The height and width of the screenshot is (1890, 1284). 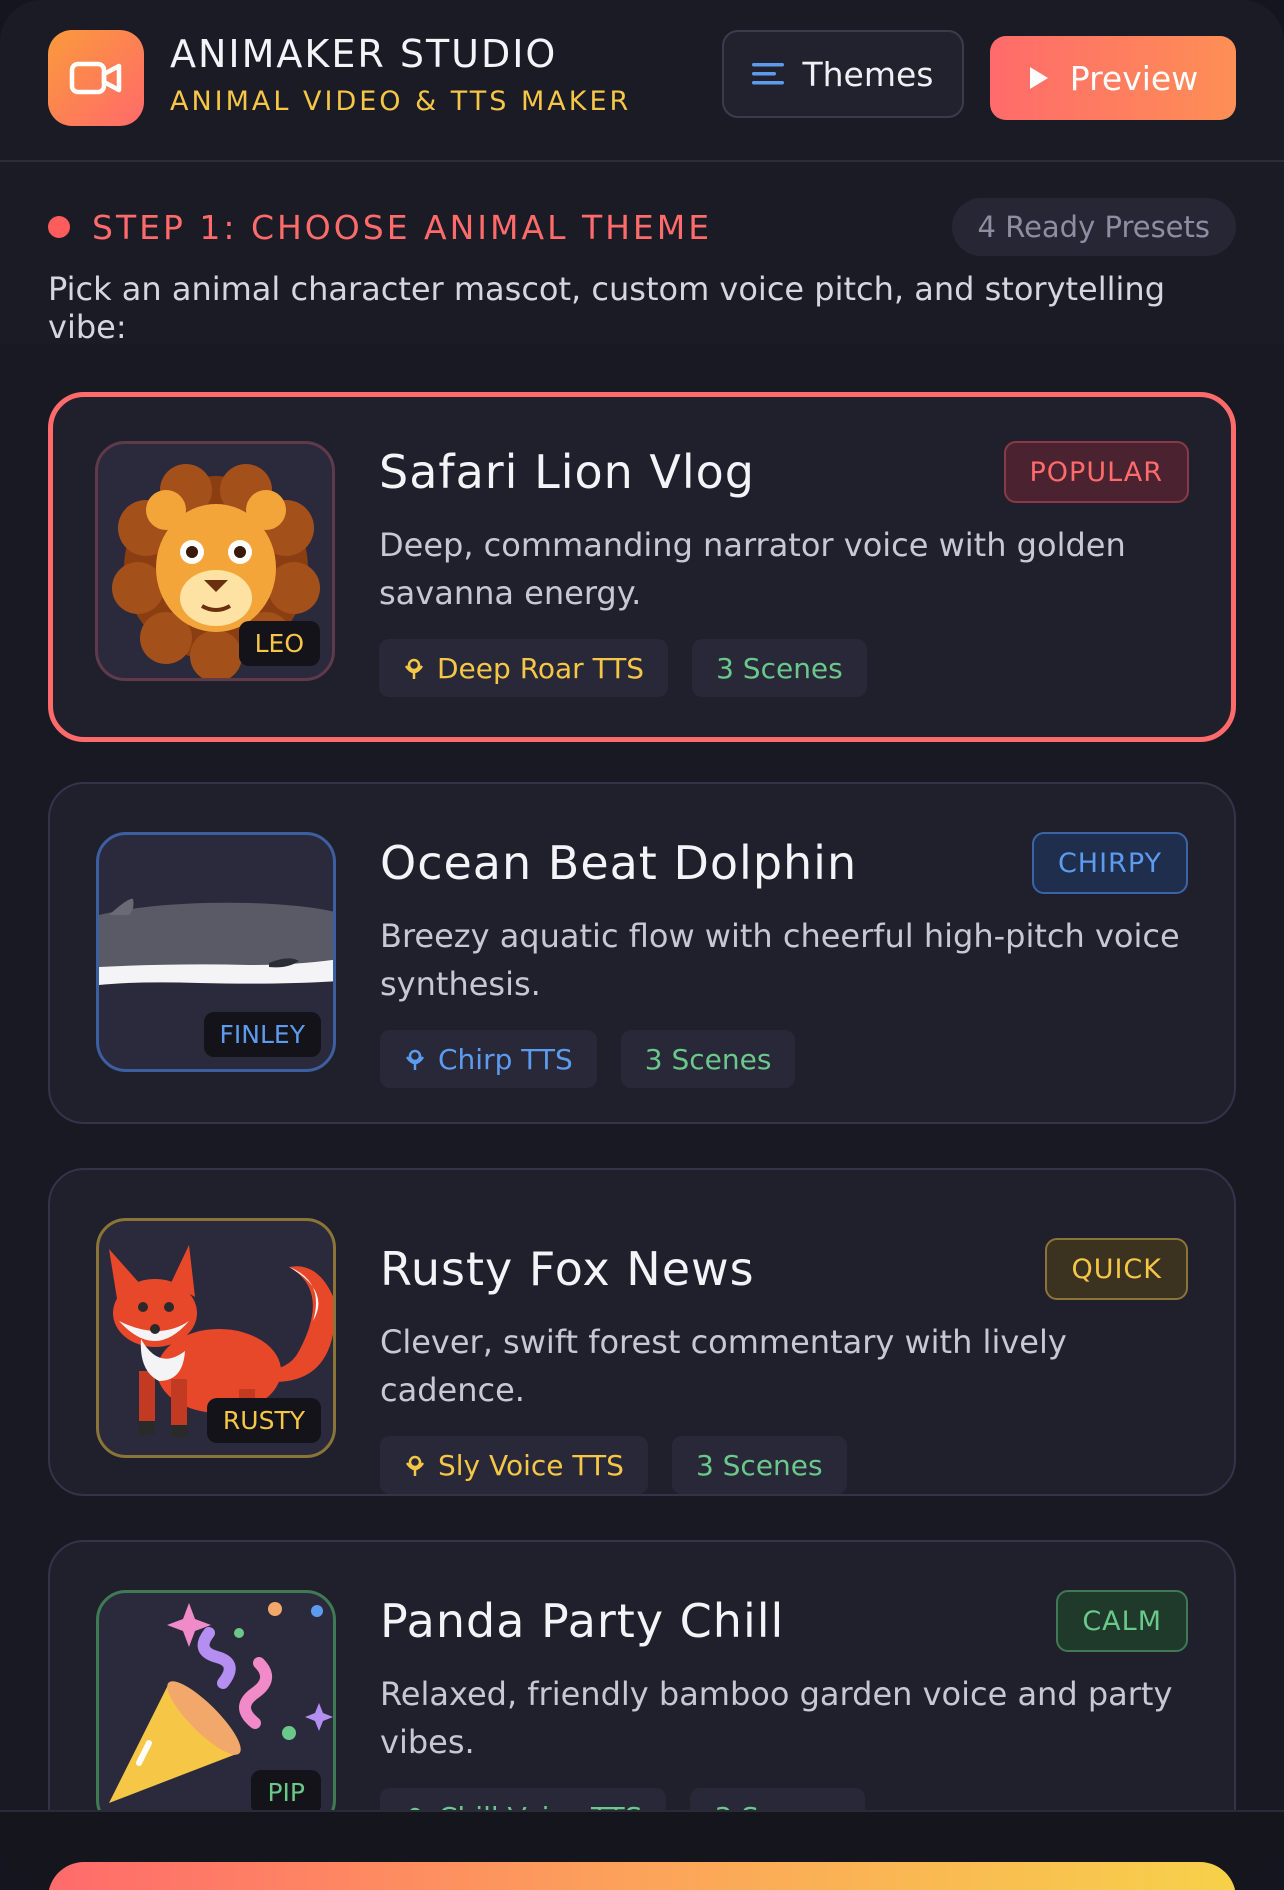 What do you see at coordinates (1116, 1269) in the screenshot?
I see `card-badge: QUICK` at bounding box center [1116, 1269].